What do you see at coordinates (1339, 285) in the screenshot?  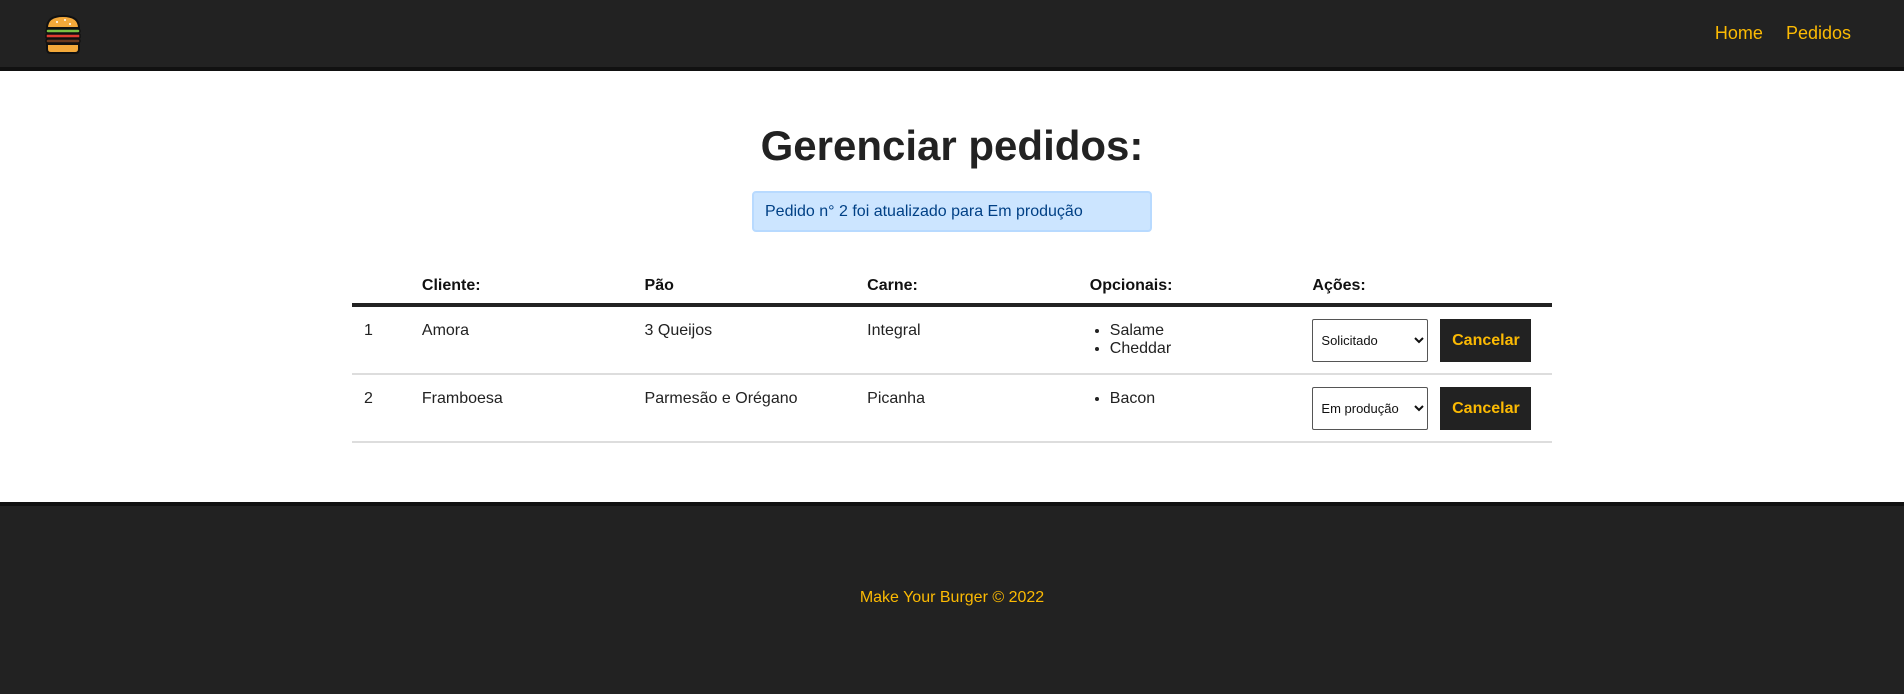 I see `header-acoes: Ações:` at bounding box center [1339, 285].